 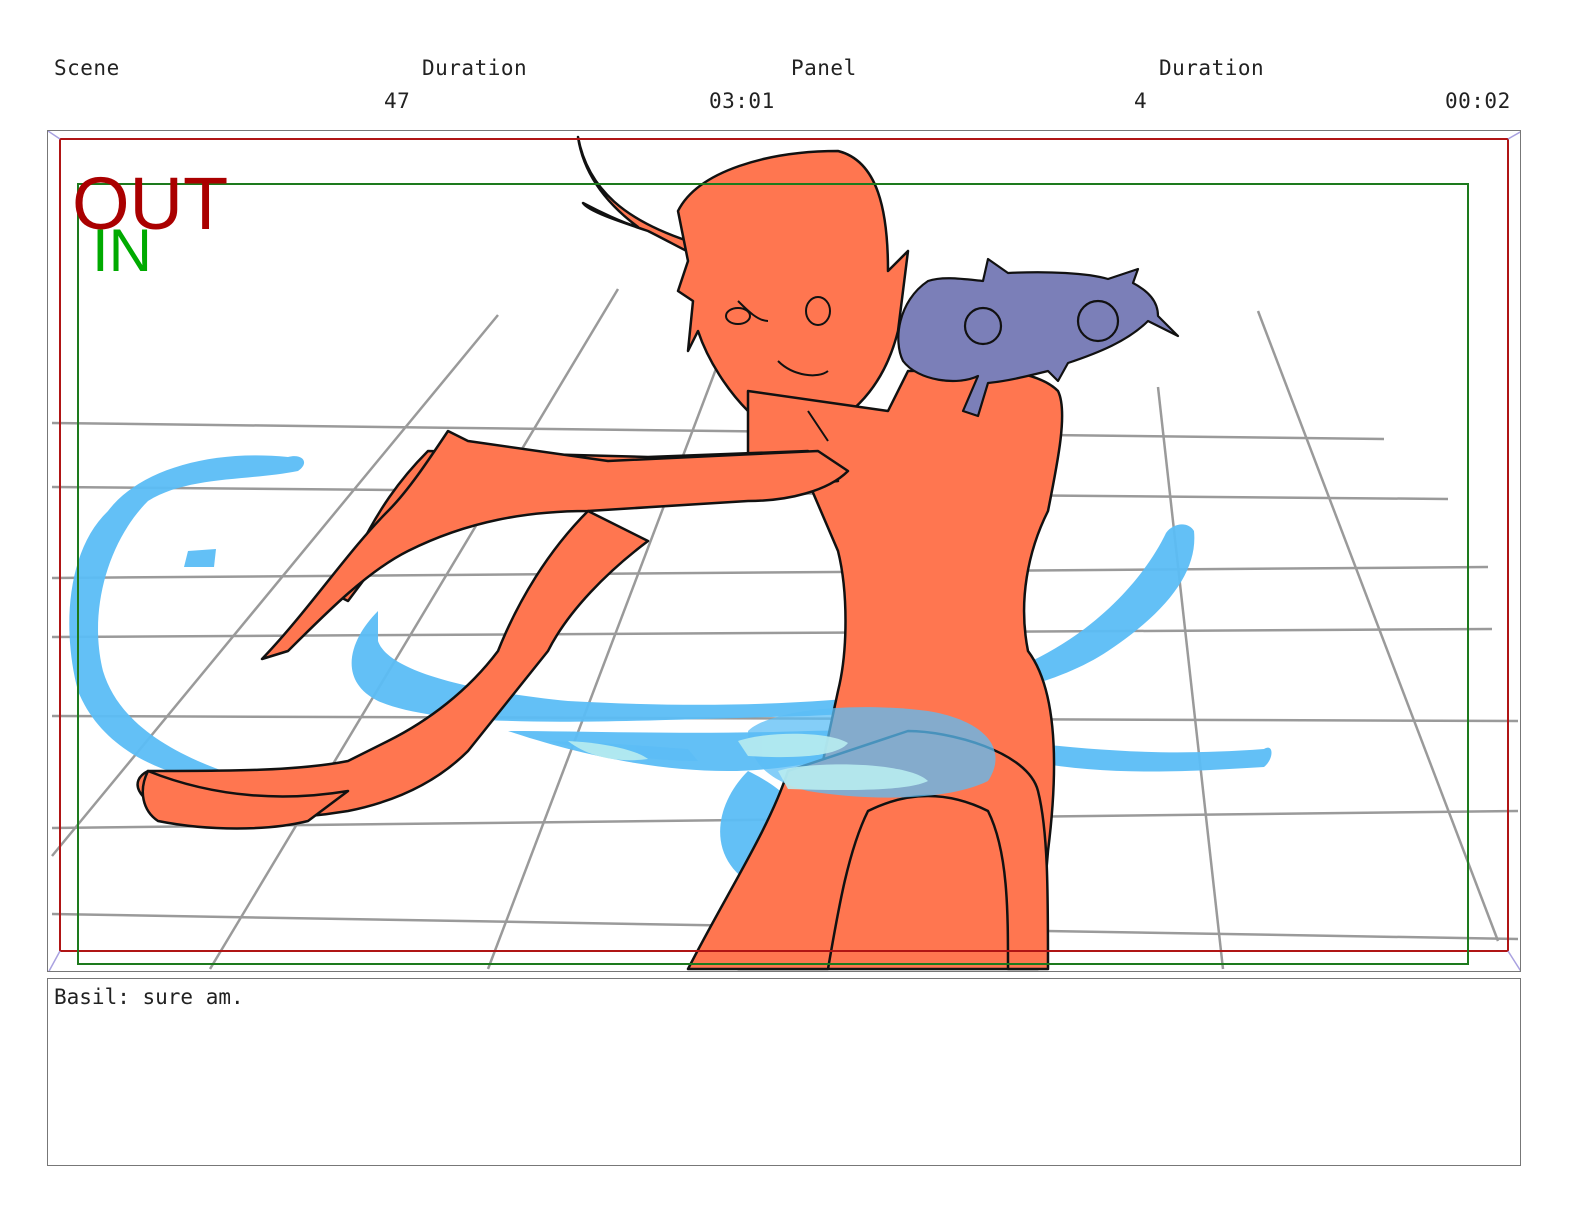 I want to click on panel-label: Panel, so click(x=824, y=68).